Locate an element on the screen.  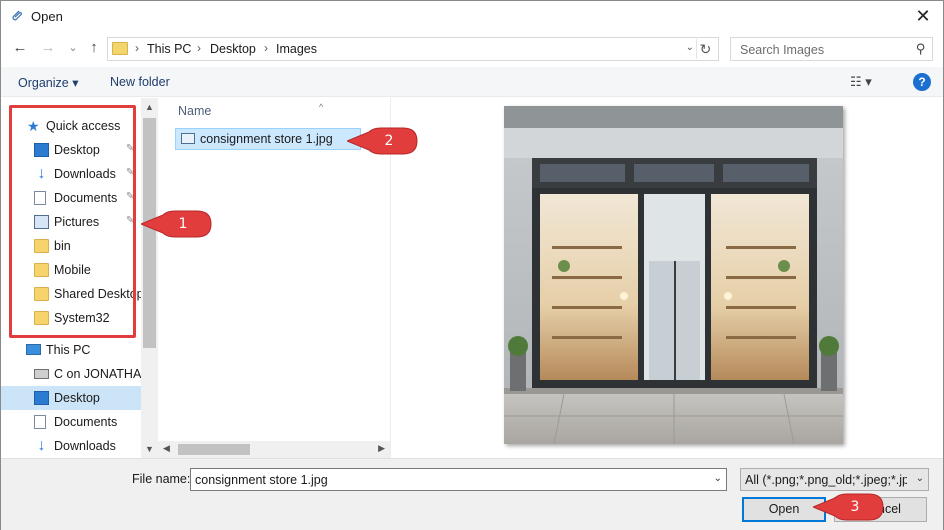
nav-item-c-drive: C on JONATHAN is located at coordinates (75, 374).